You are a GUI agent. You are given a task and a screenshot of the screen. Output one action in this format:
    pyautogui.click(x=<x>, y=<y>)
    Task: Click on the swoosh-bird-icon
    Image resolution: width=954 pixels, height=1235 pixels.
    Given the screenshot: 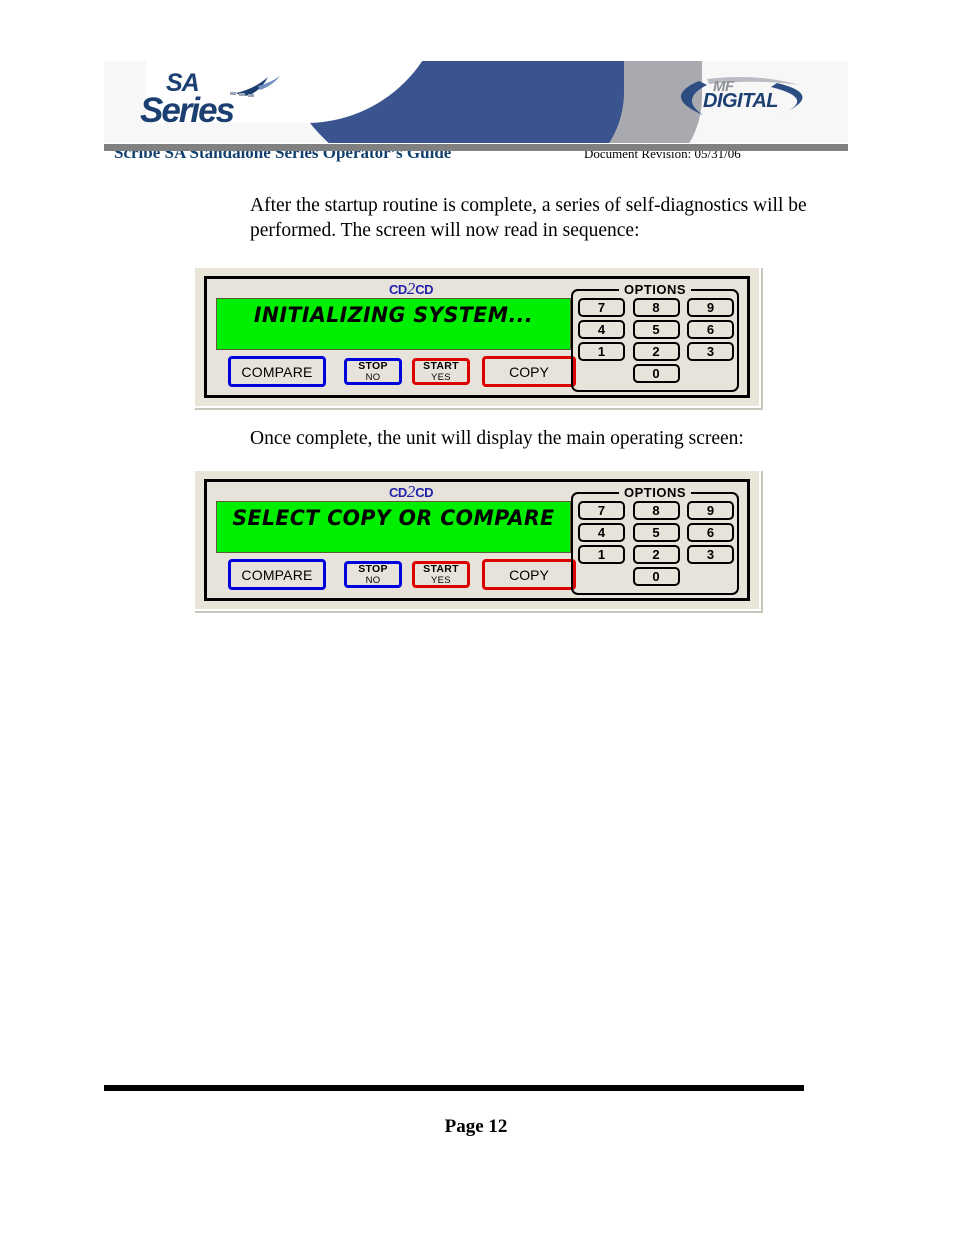 What is the action you would take?
    pyautogui.click(x=255, y=86)
    